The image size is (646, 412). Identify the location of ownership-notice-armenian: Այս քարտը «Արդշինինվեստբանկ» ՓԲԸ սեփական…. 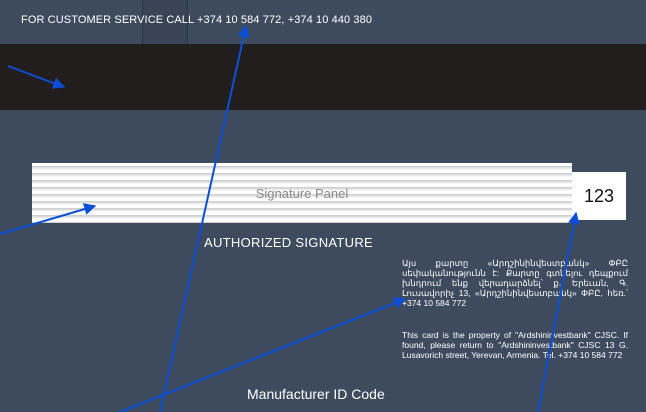
(515, 283).